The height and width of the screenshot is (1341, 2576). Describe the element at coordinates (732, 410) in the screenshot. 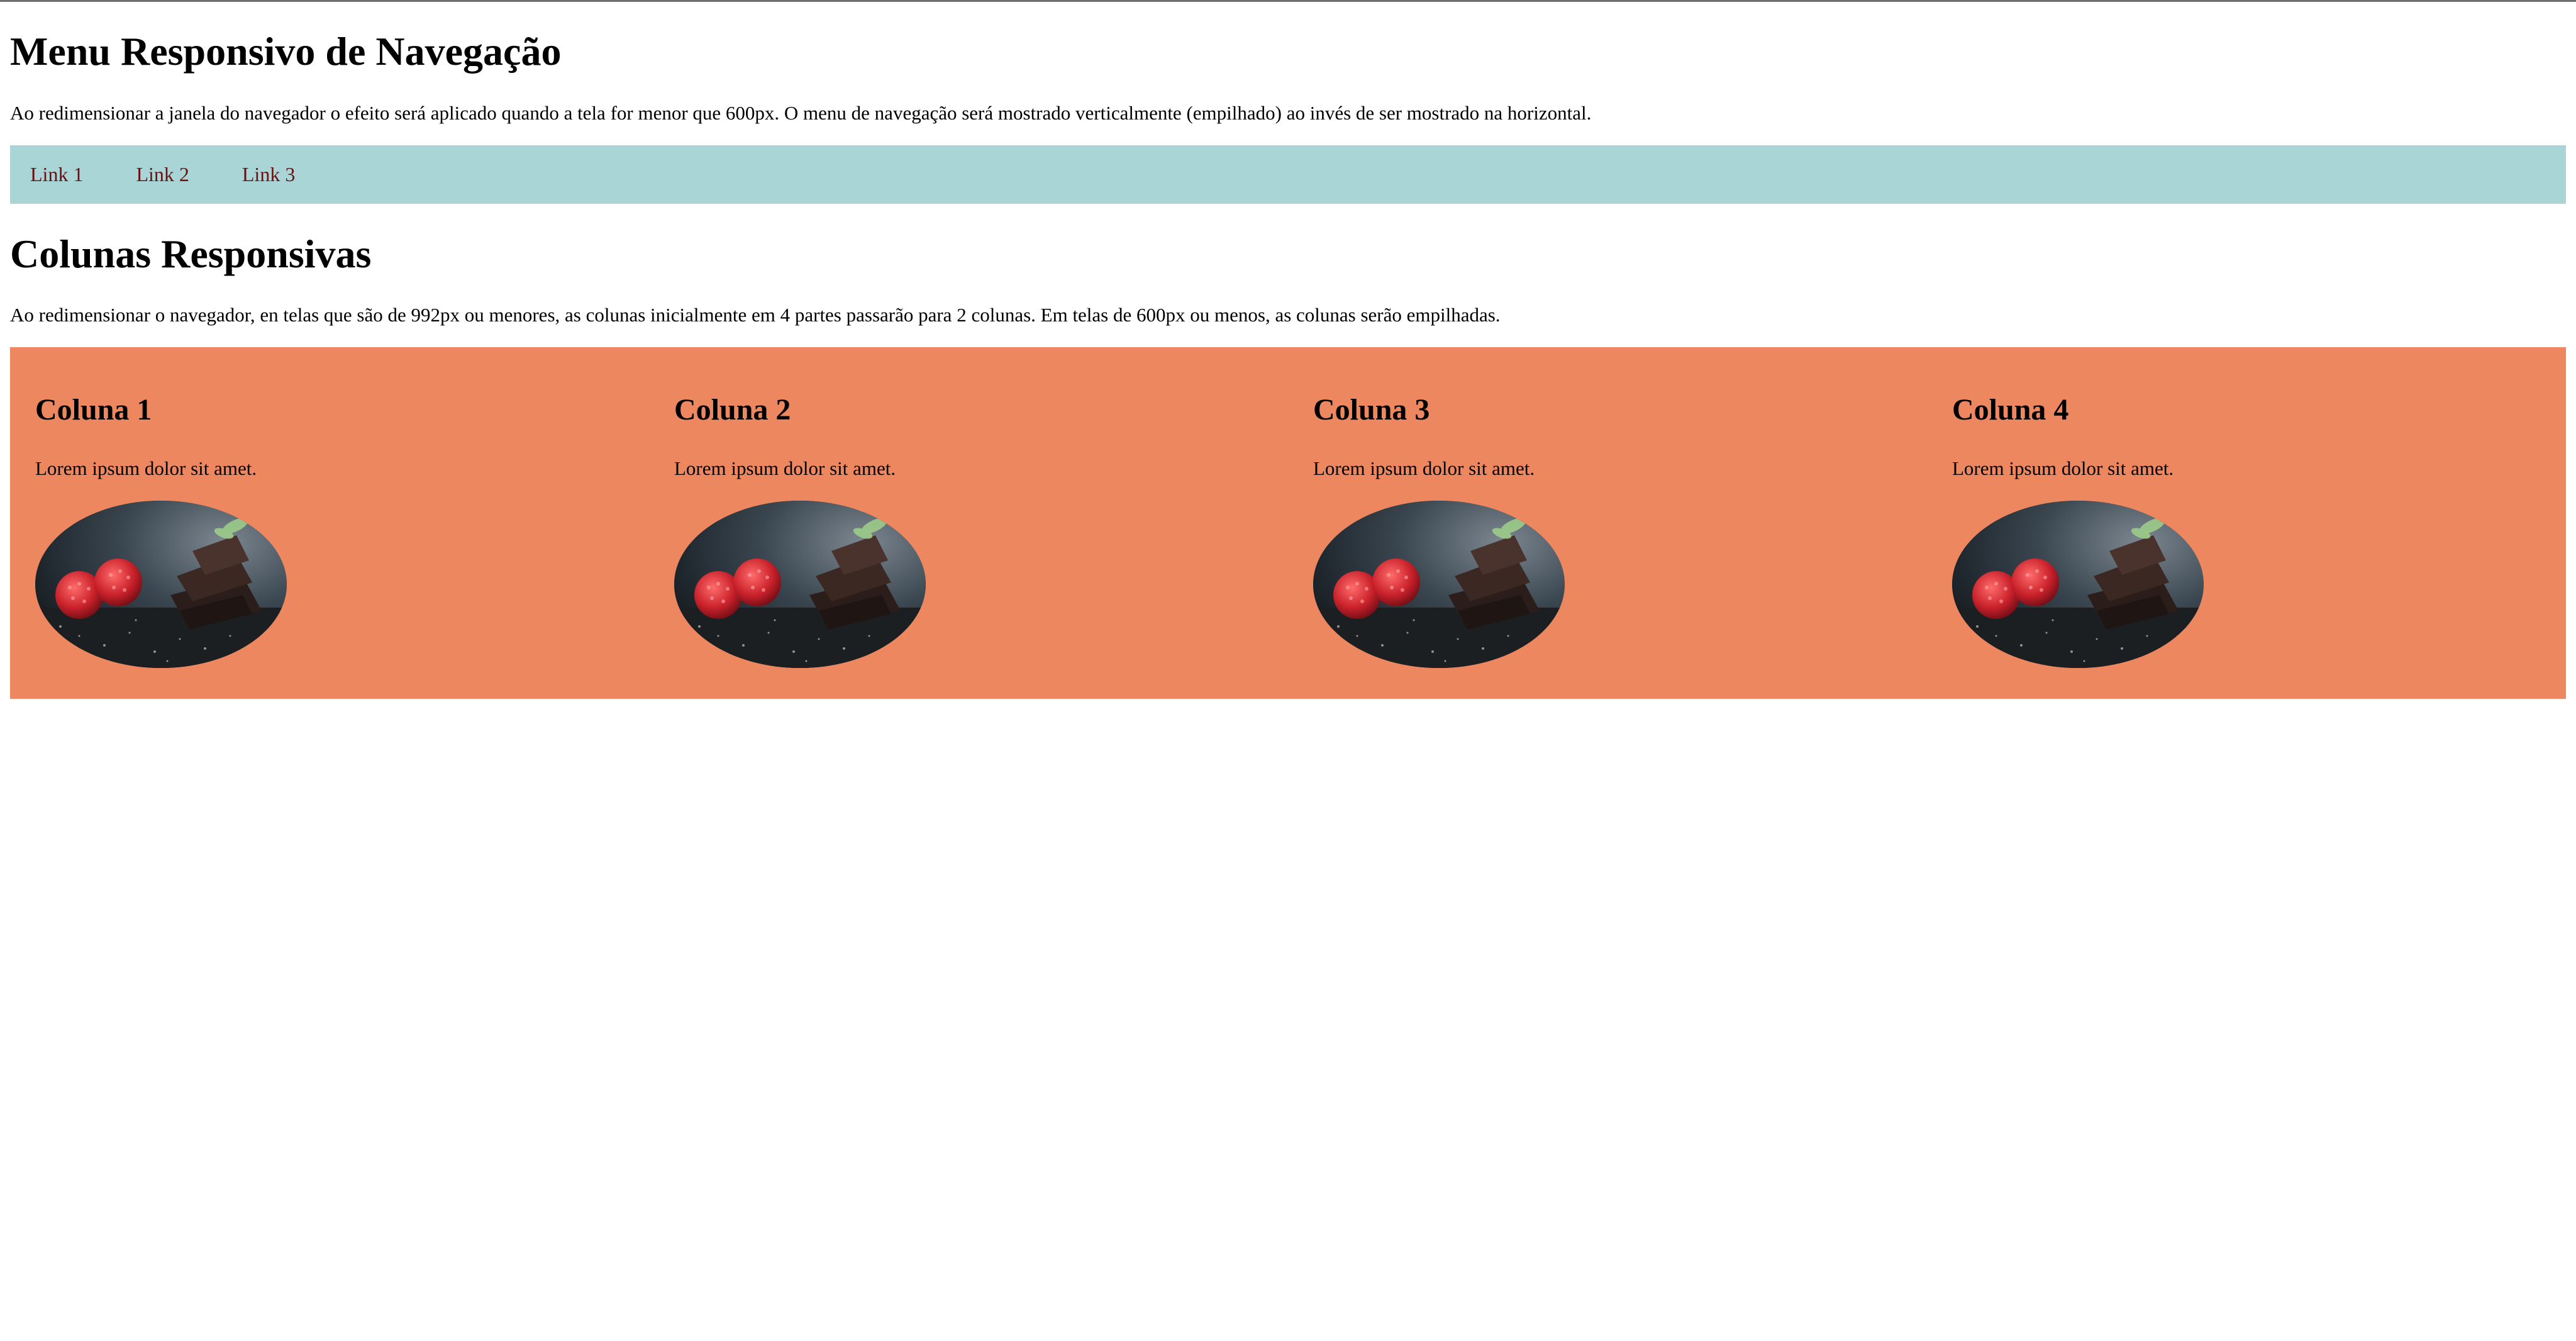

I see `column-heading: Coluna 2` at that location.